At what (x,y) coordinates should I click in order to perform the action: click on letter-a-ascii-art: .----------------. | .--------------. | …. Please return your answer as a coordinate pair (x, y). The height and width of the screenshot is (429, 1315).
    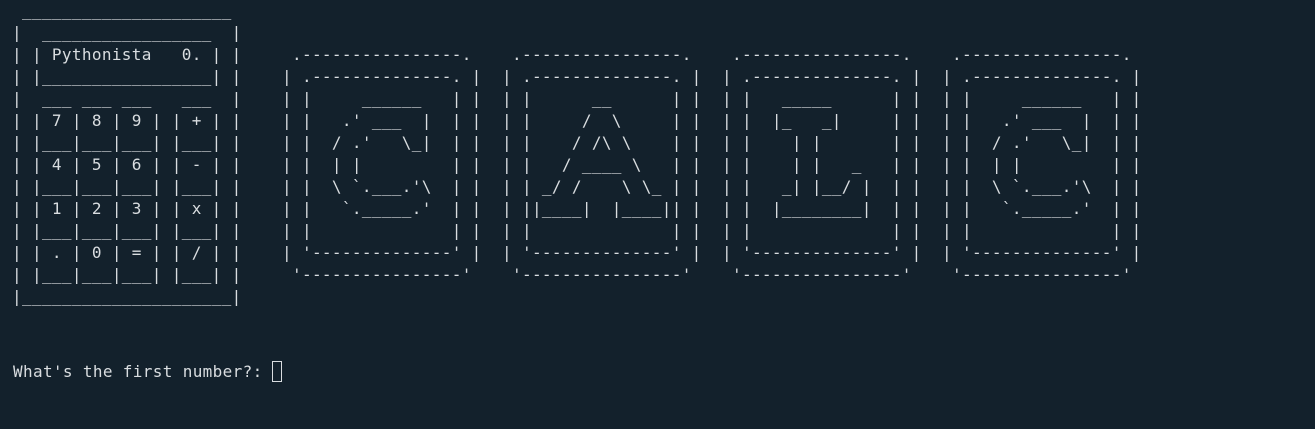
    Looking at the image, I should click on (602, 164).